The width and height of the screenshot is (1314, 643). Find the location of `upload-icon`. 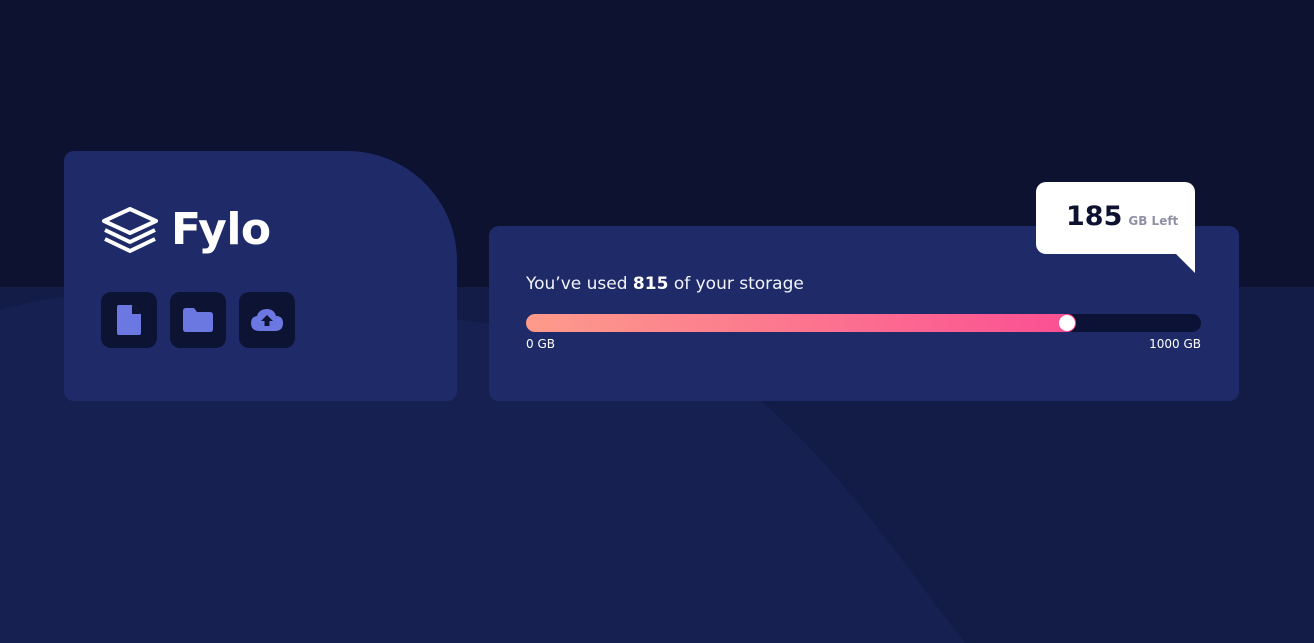

upload-icon is located at coordinates (267, 320).